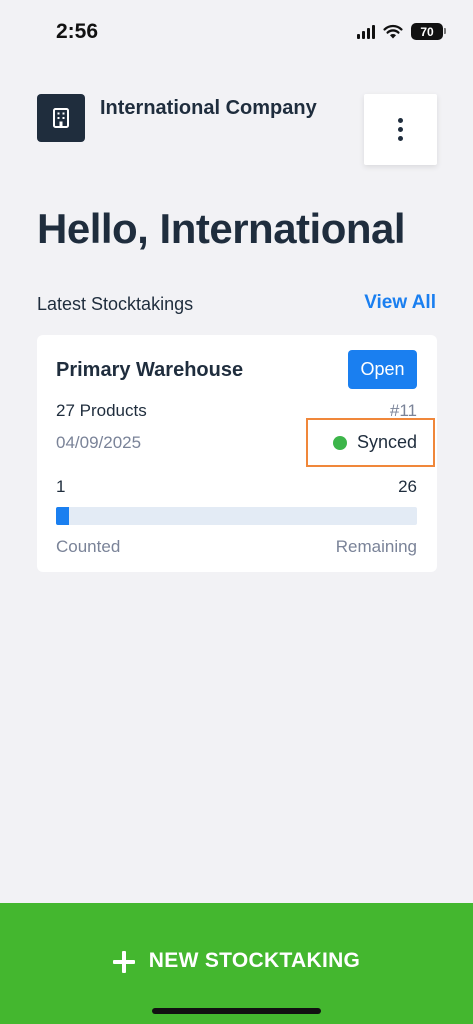  Describe the element at coordinates (407, 486) in the screenshot. I see `remaining-value: 26` at that location.